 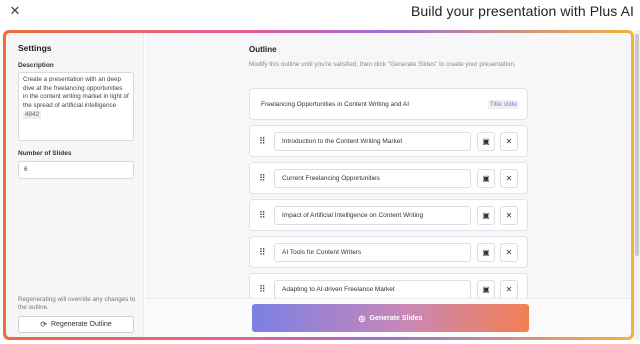 I want to click on generate-slides-button: ◎ Generate Slides, so click(x=390, y=318).